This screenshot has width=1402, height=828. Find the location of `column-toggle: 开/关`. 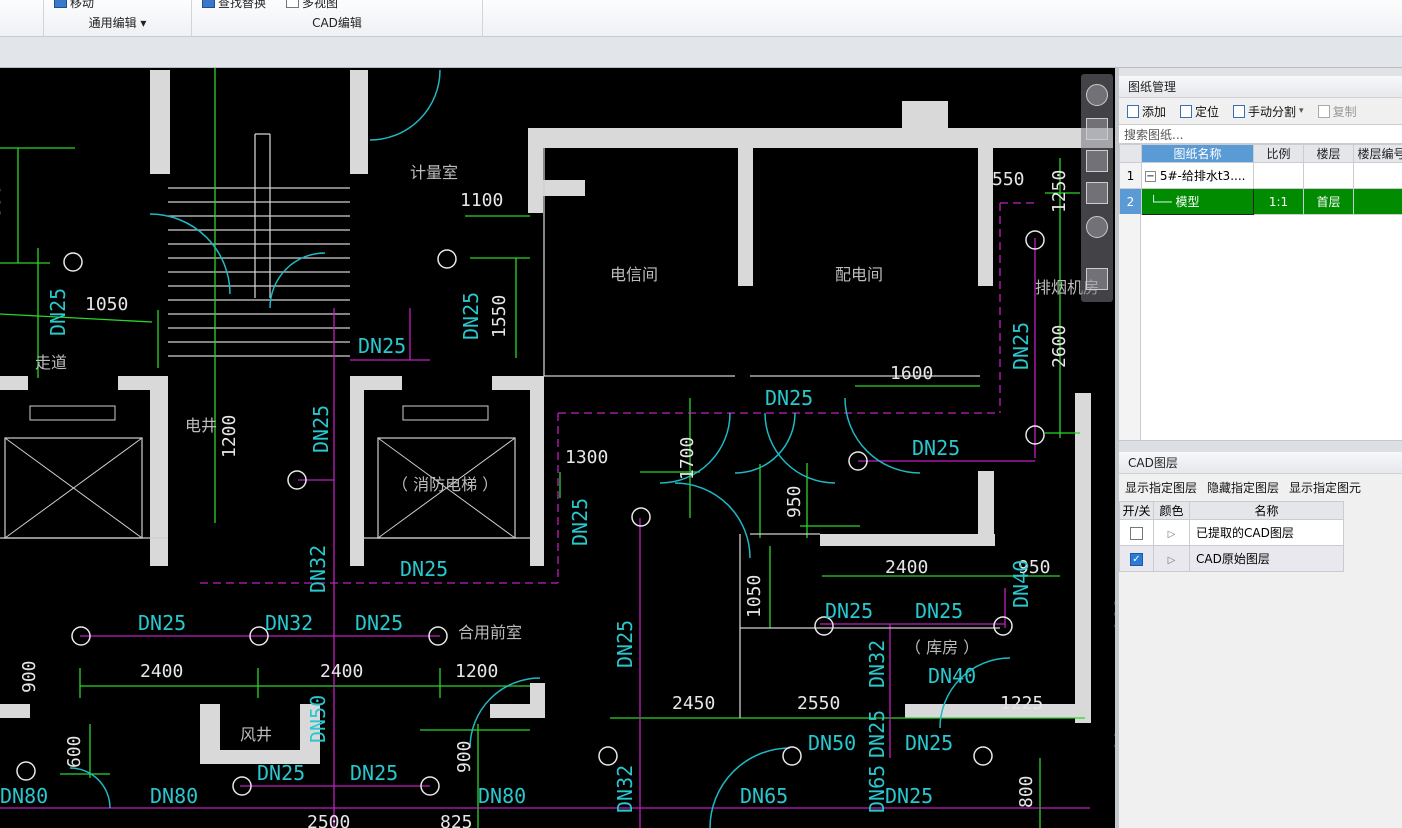

column-toggle: 开/关 is located at coordinates (1136, 510).